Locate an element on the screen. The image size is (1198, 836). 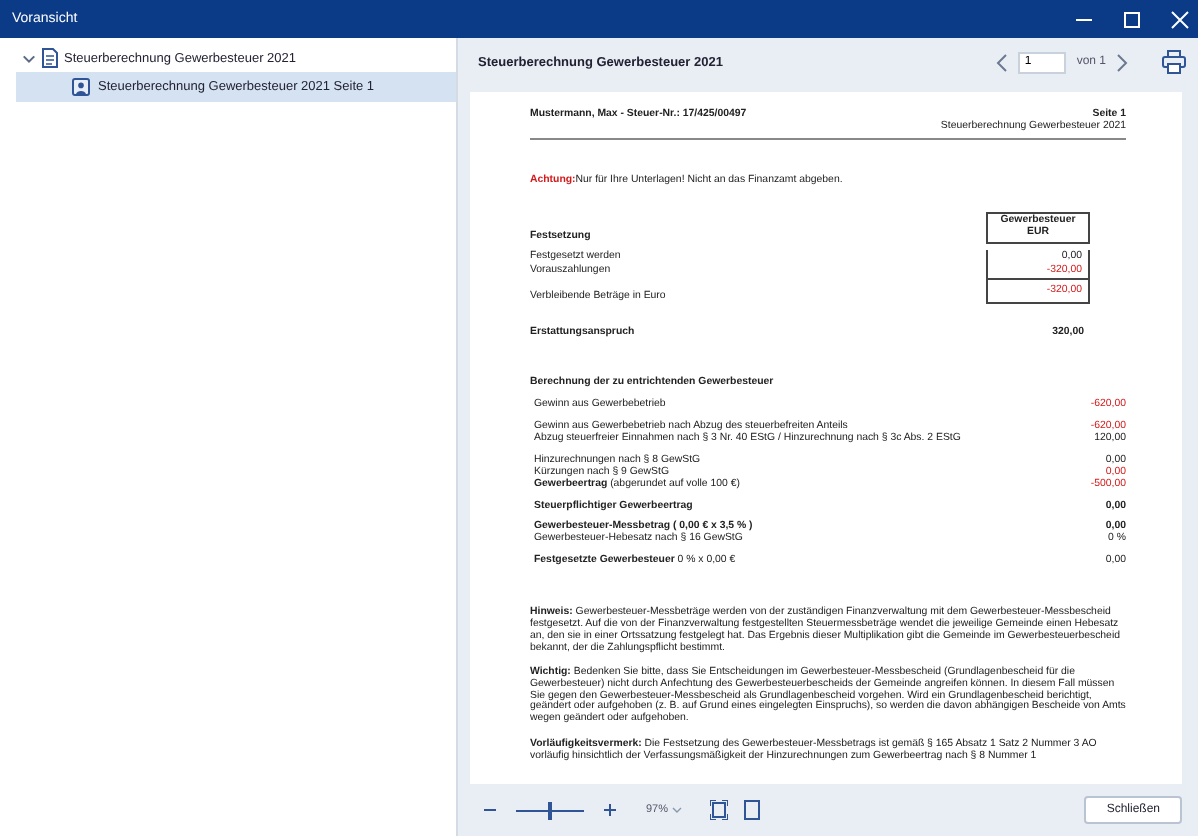
next-page-icon is located at coordinates (1122, 62).